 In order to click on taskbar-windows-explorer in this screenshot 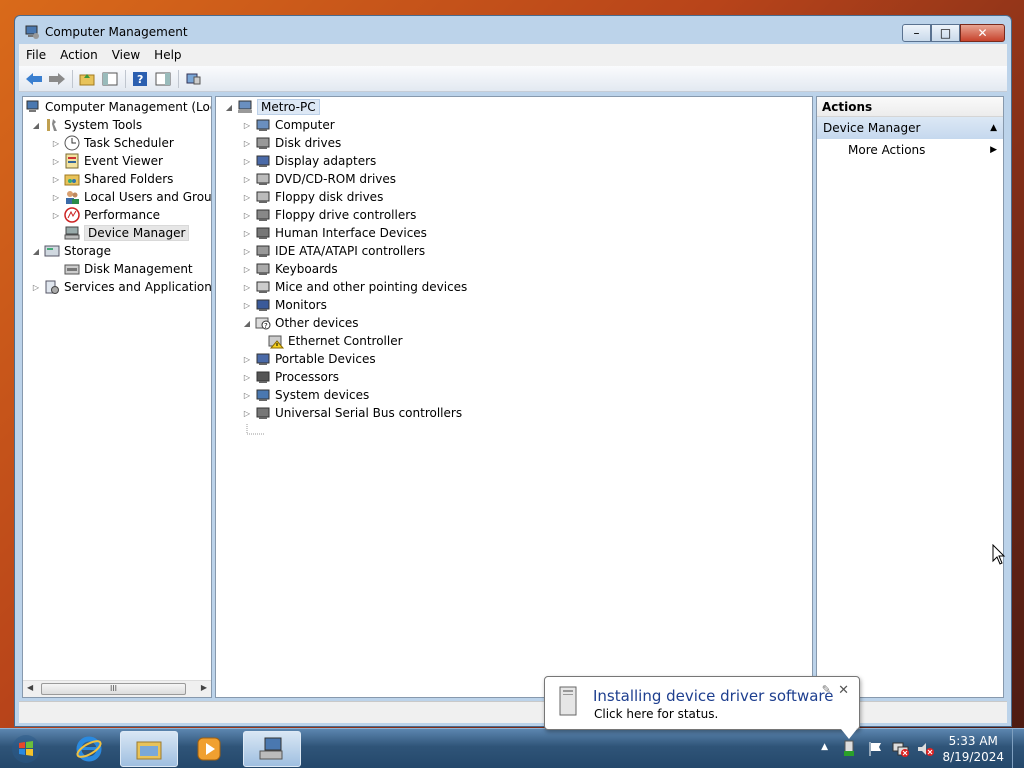, I will do `click(149, 749)`.